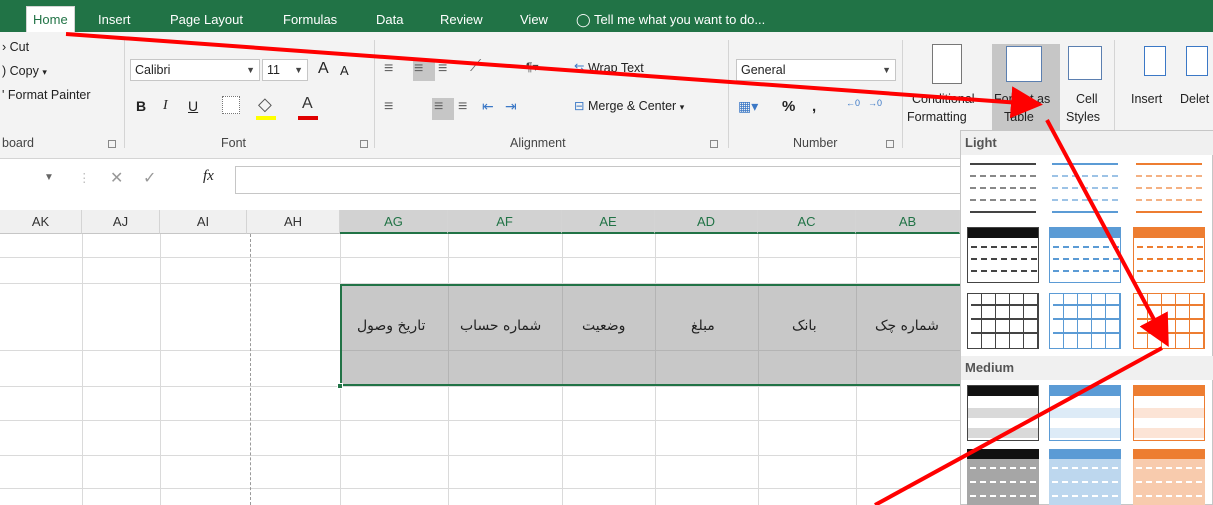 The width and height of the screenshot is (1213, 505). What do you see at coordinates (1018, 425) in the screenshot?
I see `arrow-back-to-range` at bounding box center [1018, 425].